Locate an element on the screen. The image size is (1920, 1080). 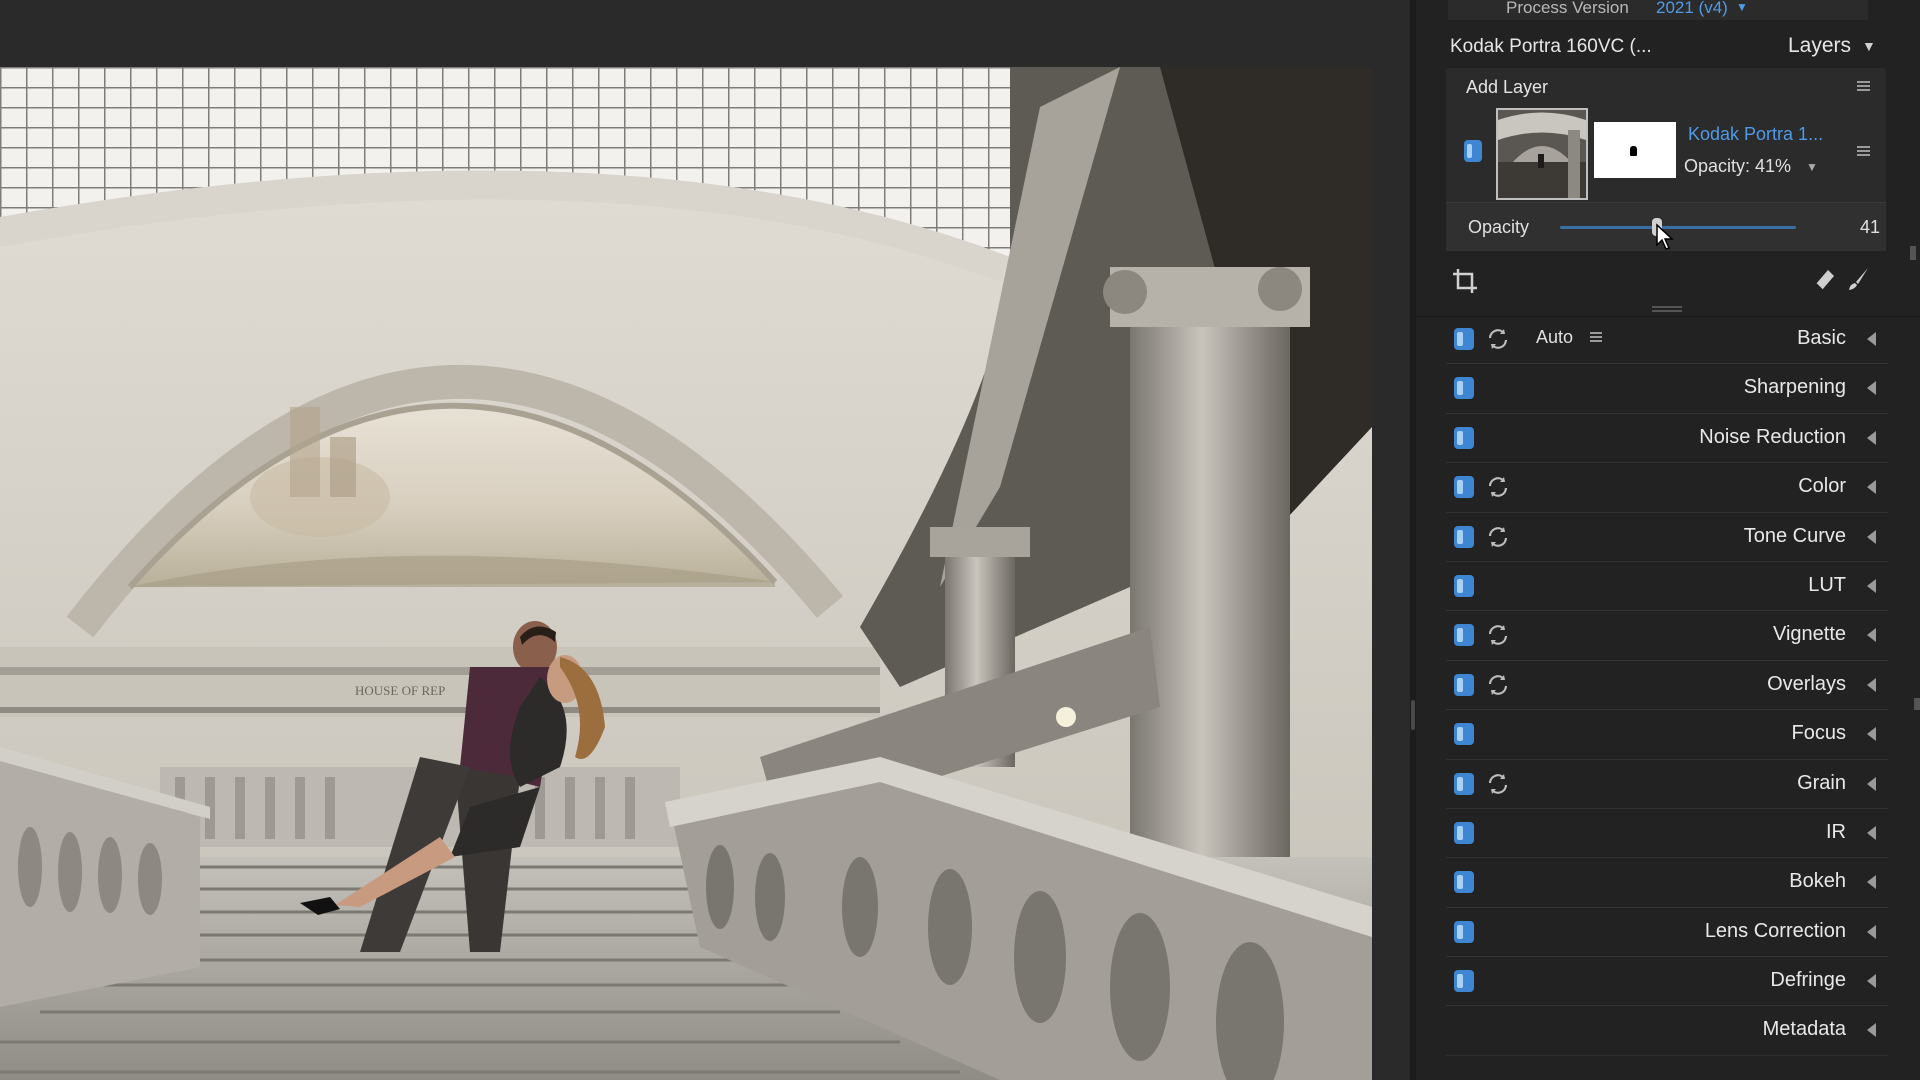
opacity-value: 41 is located at coordinates (1870, 227).